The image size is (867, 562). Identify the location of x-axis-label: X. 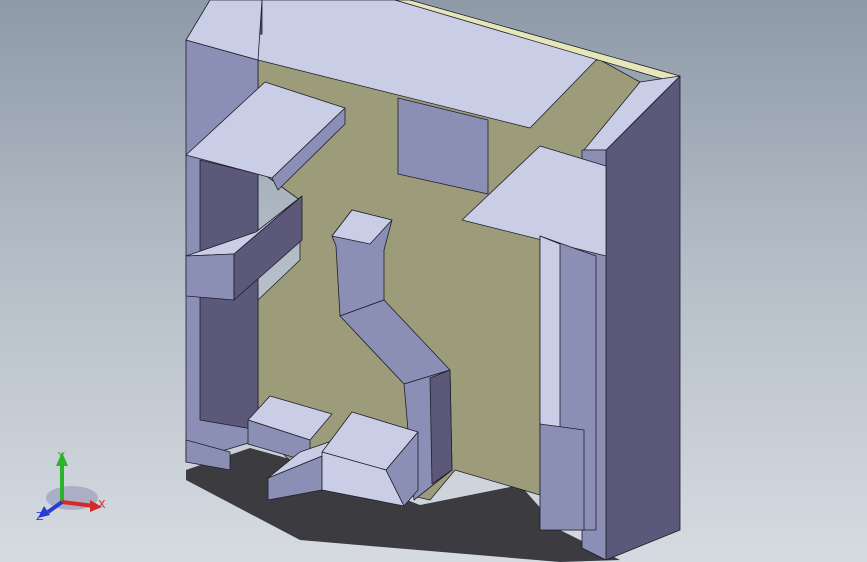
(102, 504).